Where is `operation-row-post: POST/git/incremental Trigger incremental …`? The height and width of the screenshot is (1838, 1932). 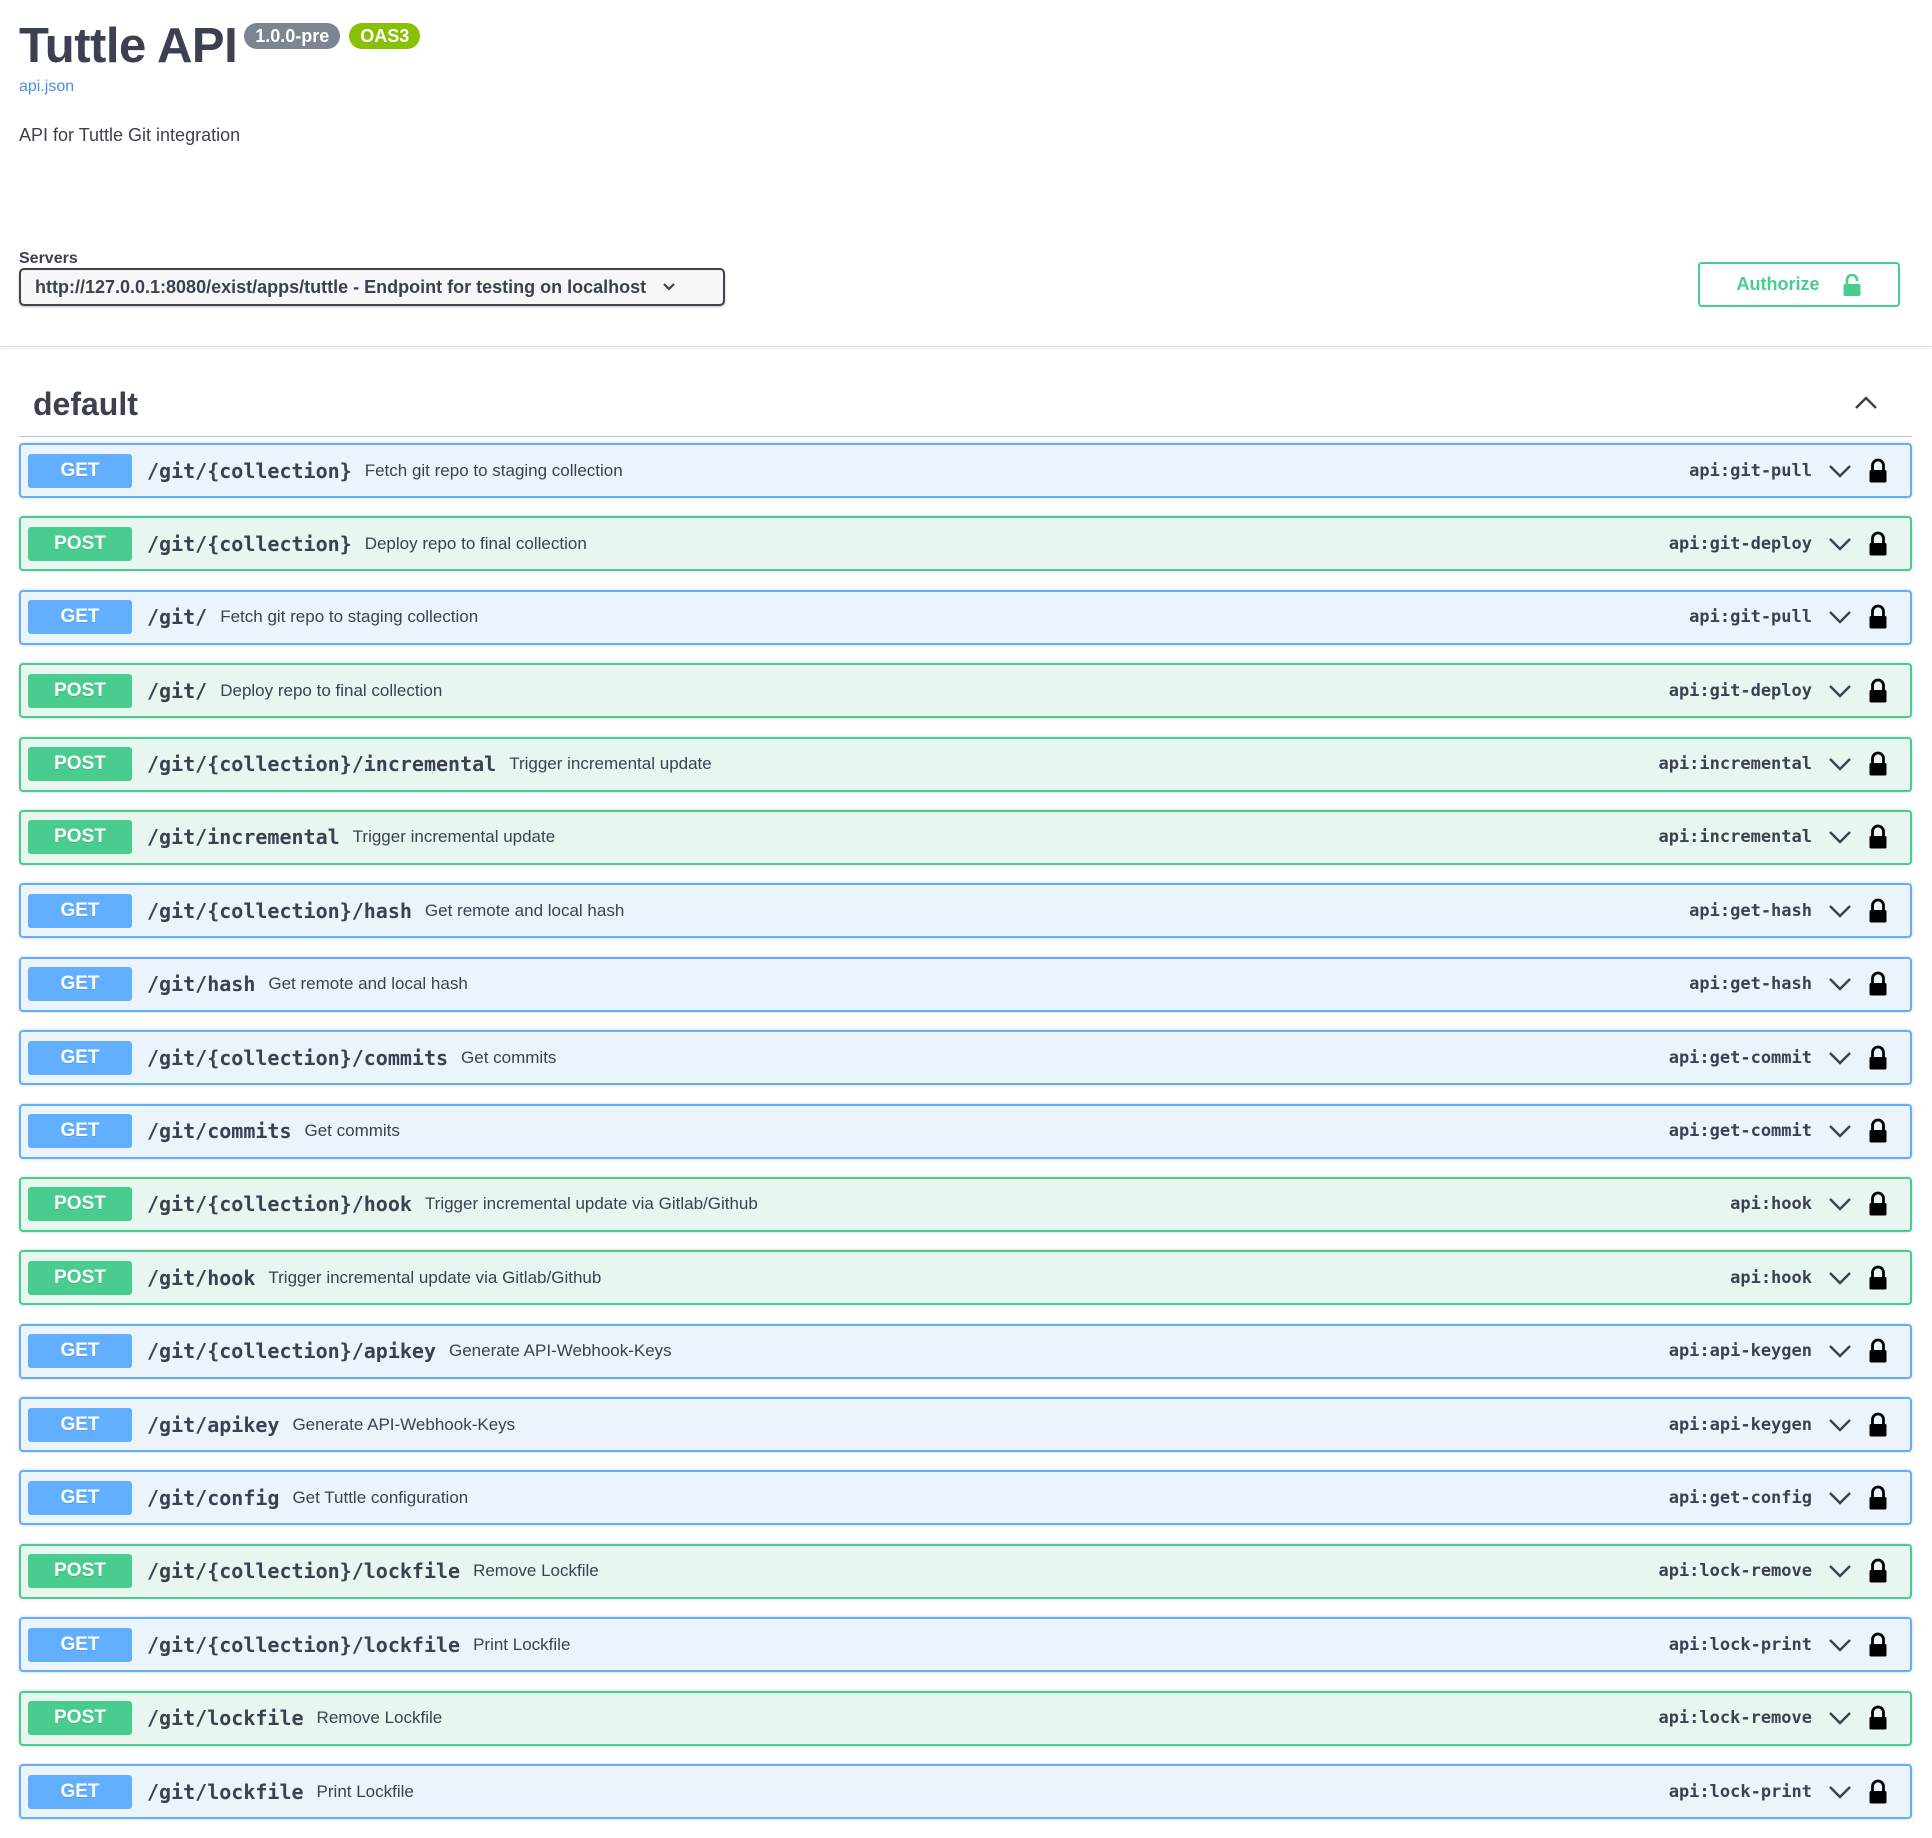
operation-row-post: POST/git/incremental Trigger incremental … is located at coordinates (965, 837).